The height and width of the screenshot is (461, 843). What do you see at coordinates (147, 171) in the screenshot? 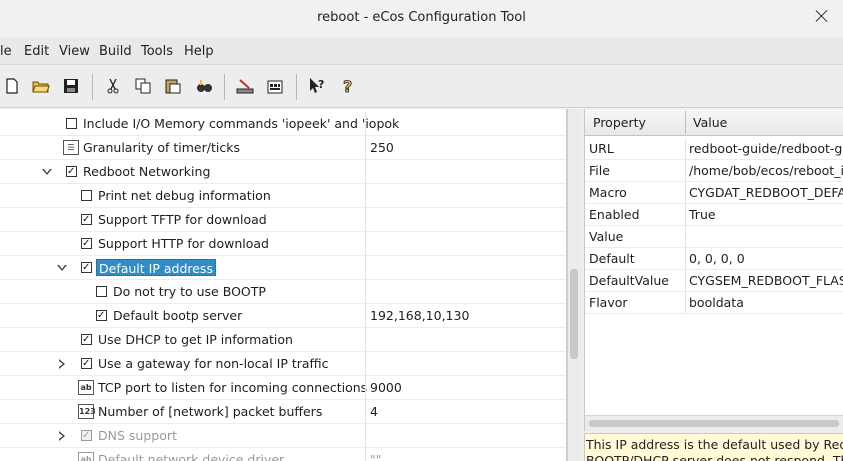
I see `tree-item-label: Redboot Networking` at bounding box center [147, 171].